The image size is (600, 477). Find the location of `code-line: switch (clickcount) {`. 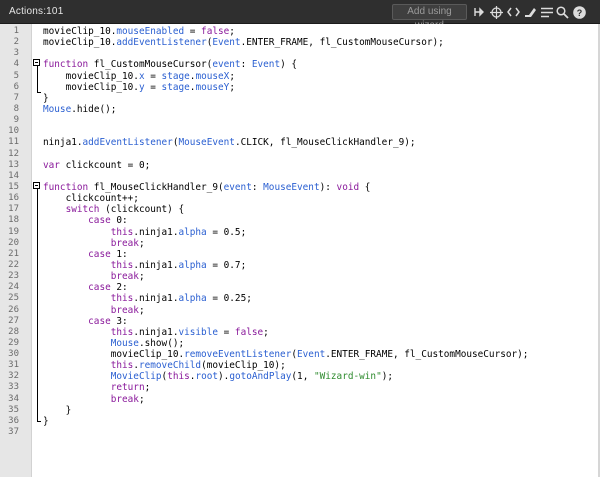

code-line: switch (clickcount) { is located at coordinates (114, 209).